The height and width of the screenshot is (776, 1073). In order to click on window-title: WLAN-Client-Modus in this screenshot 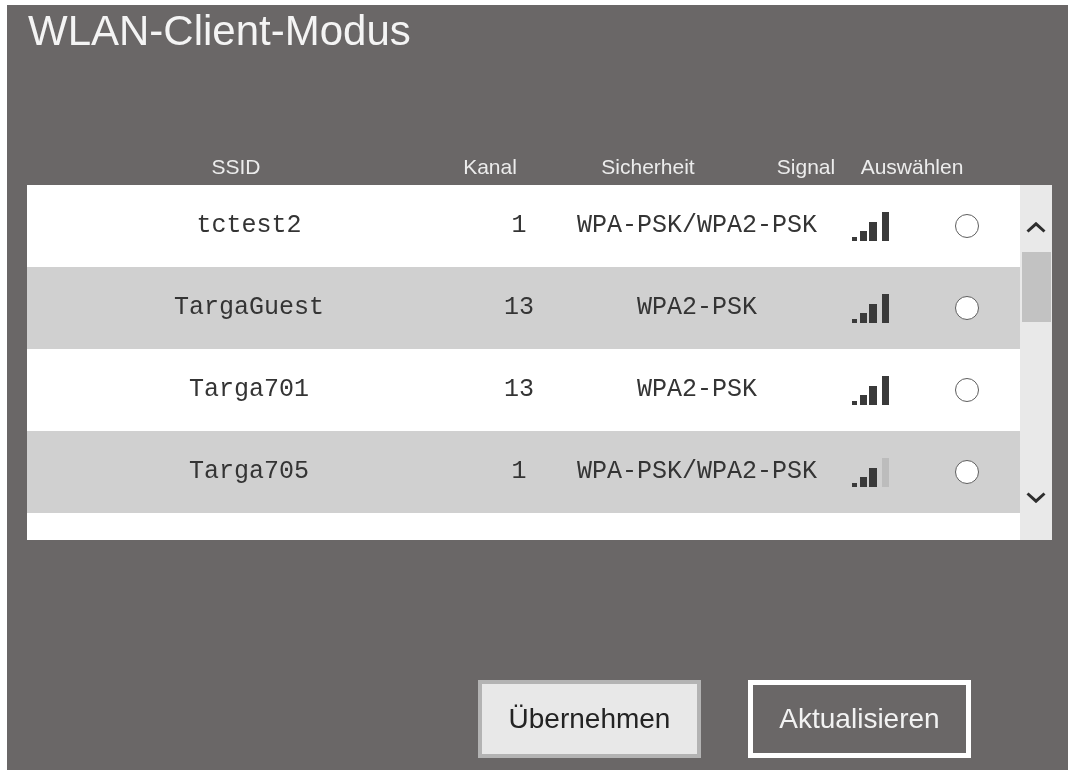, I will do `click(219, 31)`.